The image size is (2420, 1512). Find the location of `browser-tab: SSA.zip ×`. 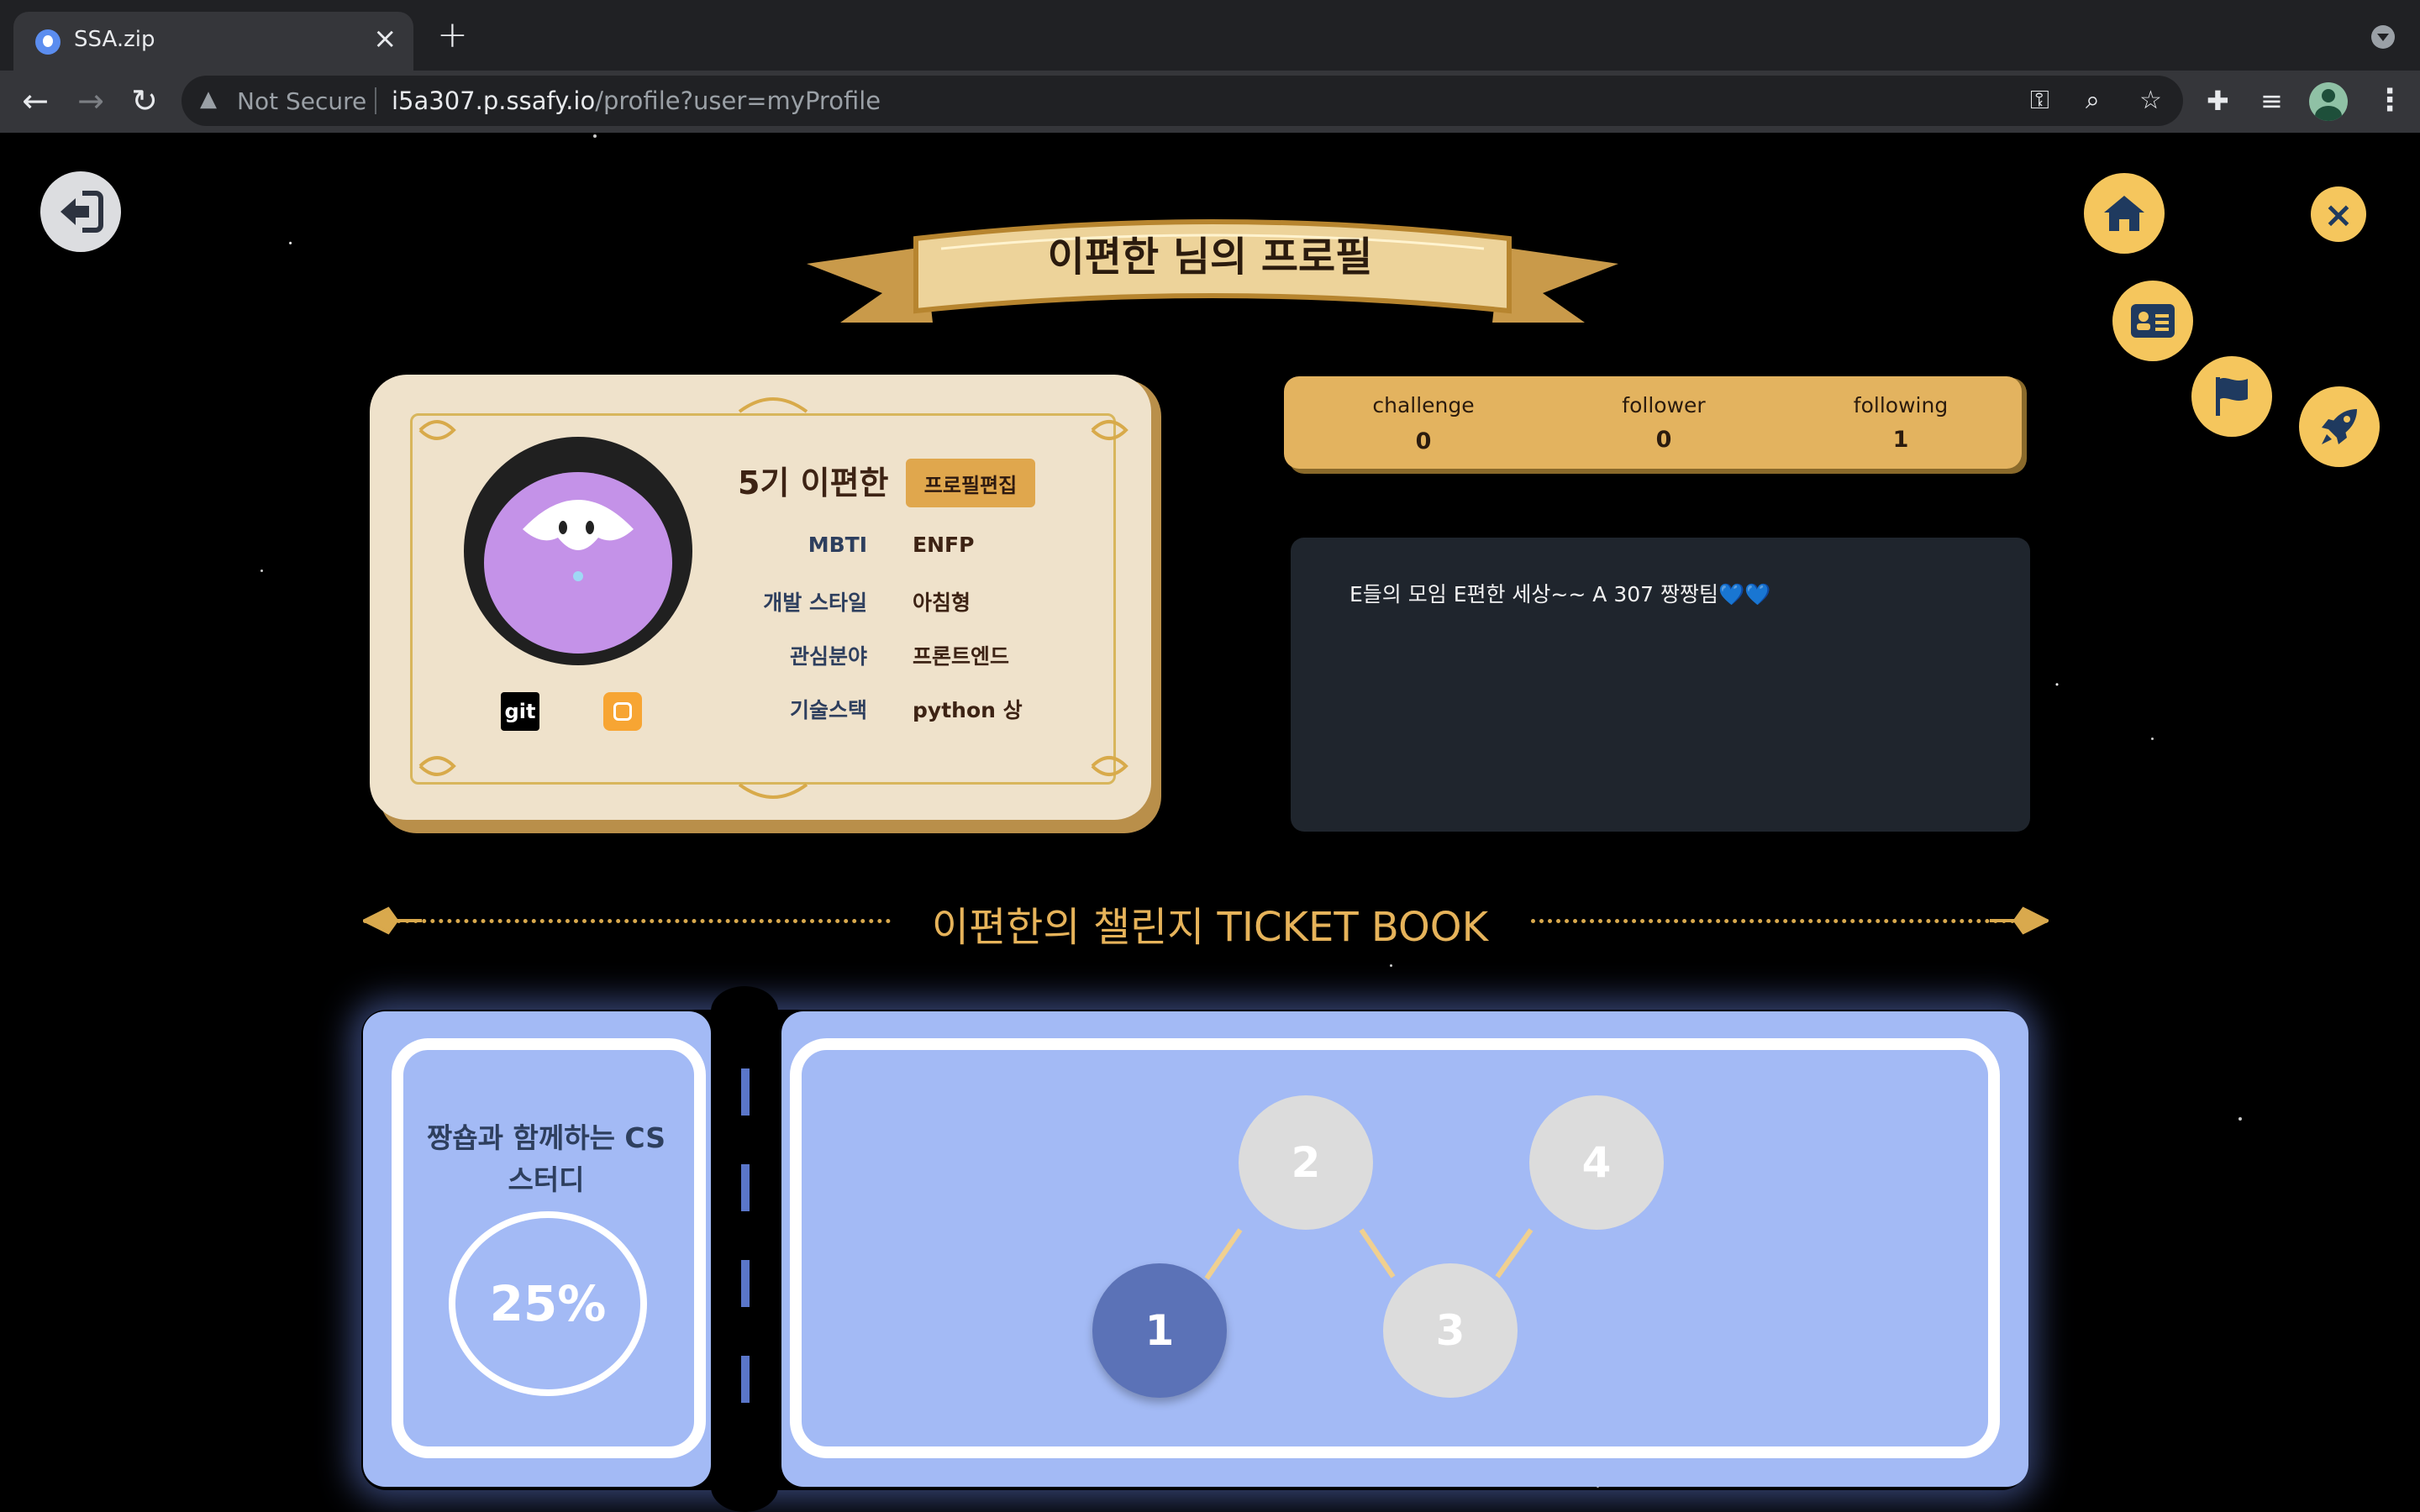

browser-tab: SSA.zip × is located at coordinates (213, 41).